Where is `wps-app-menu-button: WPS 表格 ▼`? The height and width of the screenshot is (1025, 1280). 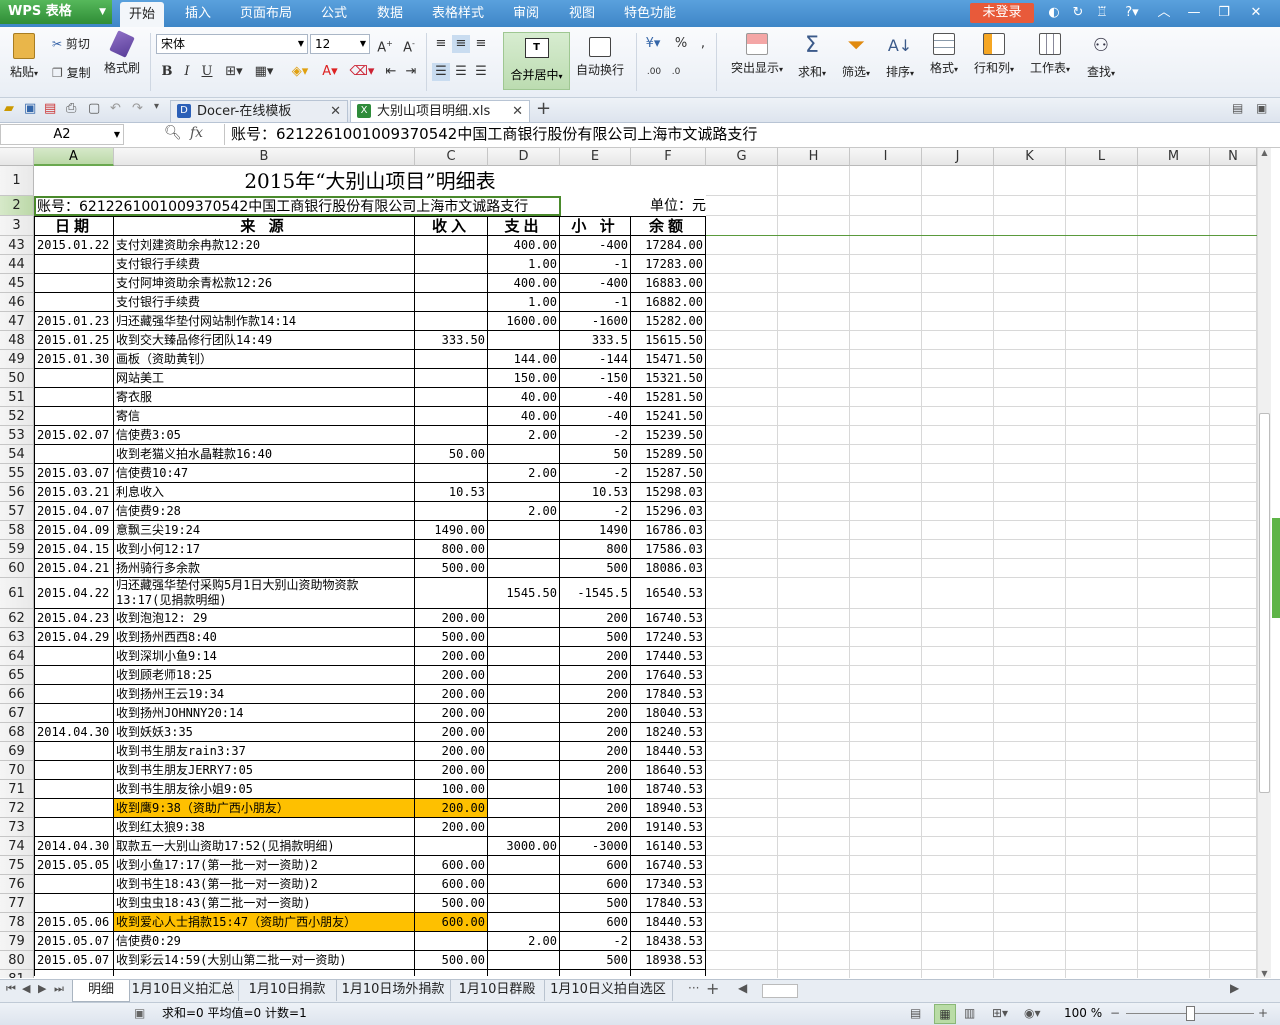 wps-app-menu-button: WPS 表格 ▼ is located at coordinates (56, 12).